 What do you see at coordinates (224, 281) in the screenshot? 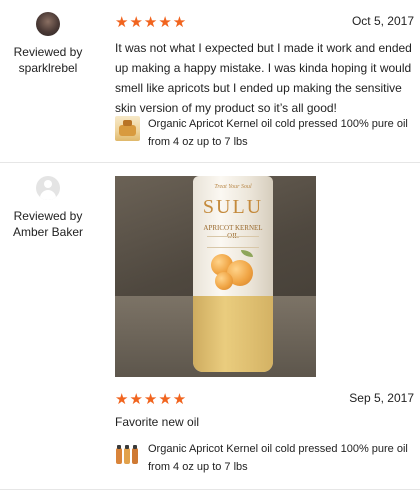
I see `apricot-graphic` at bounding box center [224, 281].